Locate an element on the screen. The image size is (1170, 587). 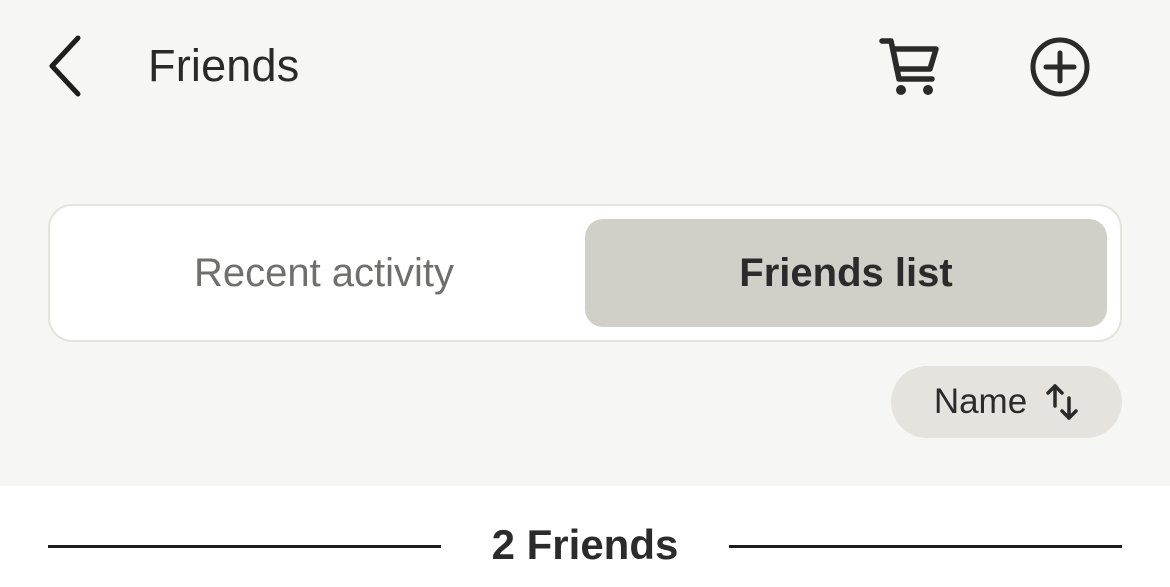
sort-label: Name is located at coordinates (980, 401).